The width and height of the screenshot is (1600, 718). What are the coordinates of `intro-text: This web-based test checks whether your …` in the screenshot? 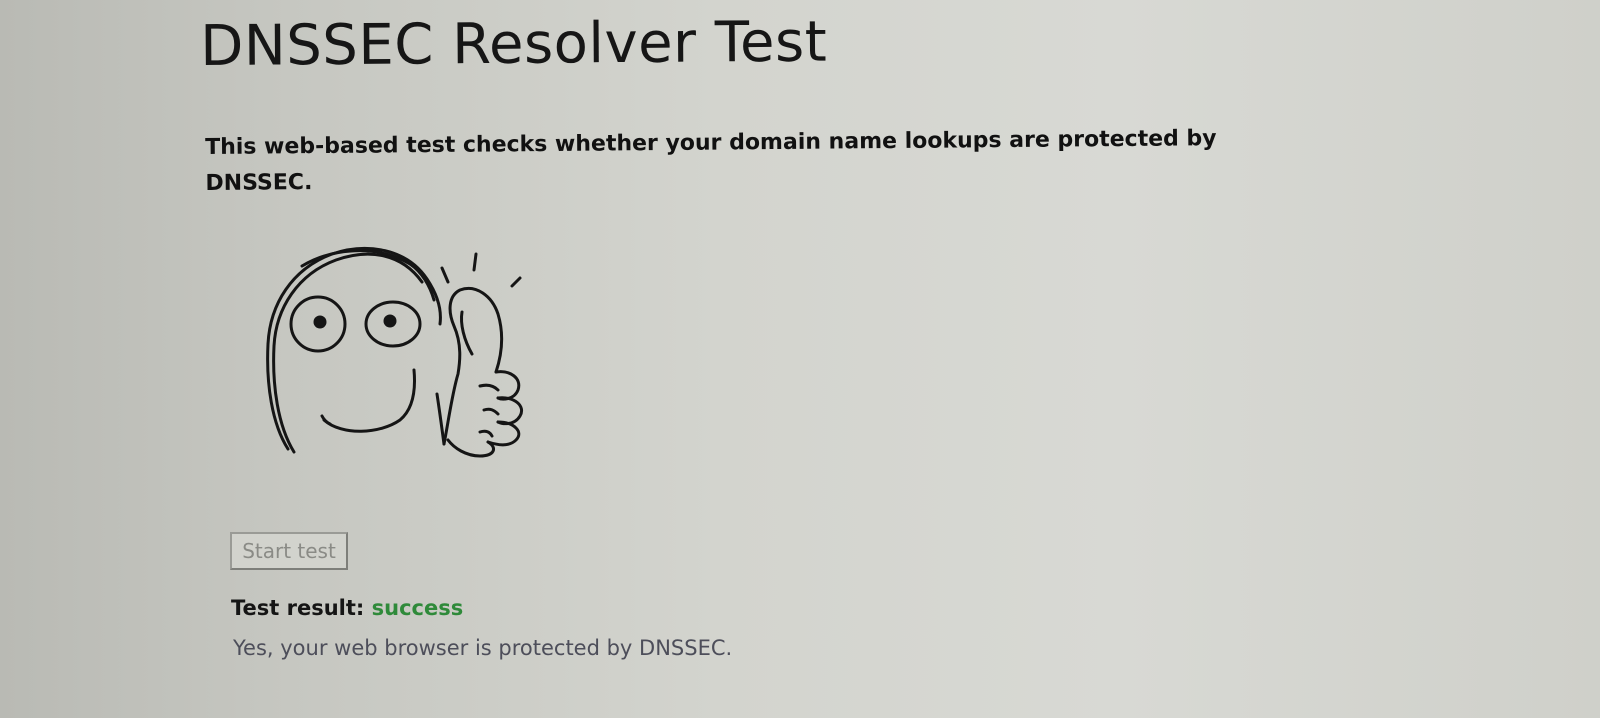 It's located at (711, 161).